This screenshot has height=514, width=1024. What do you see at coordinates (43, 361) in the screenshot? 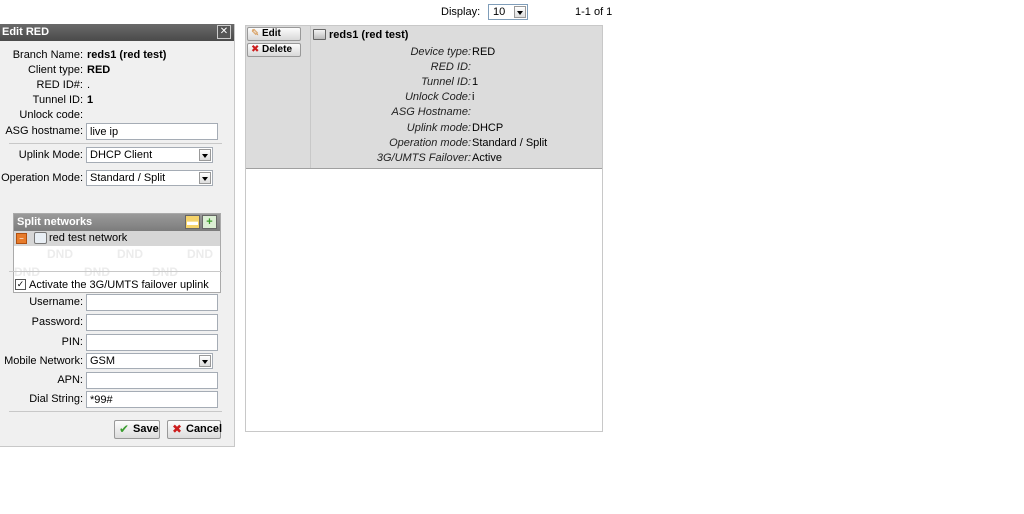
I see `mobile-network-label: Mobile Network:` at bounding box center [43, 361].